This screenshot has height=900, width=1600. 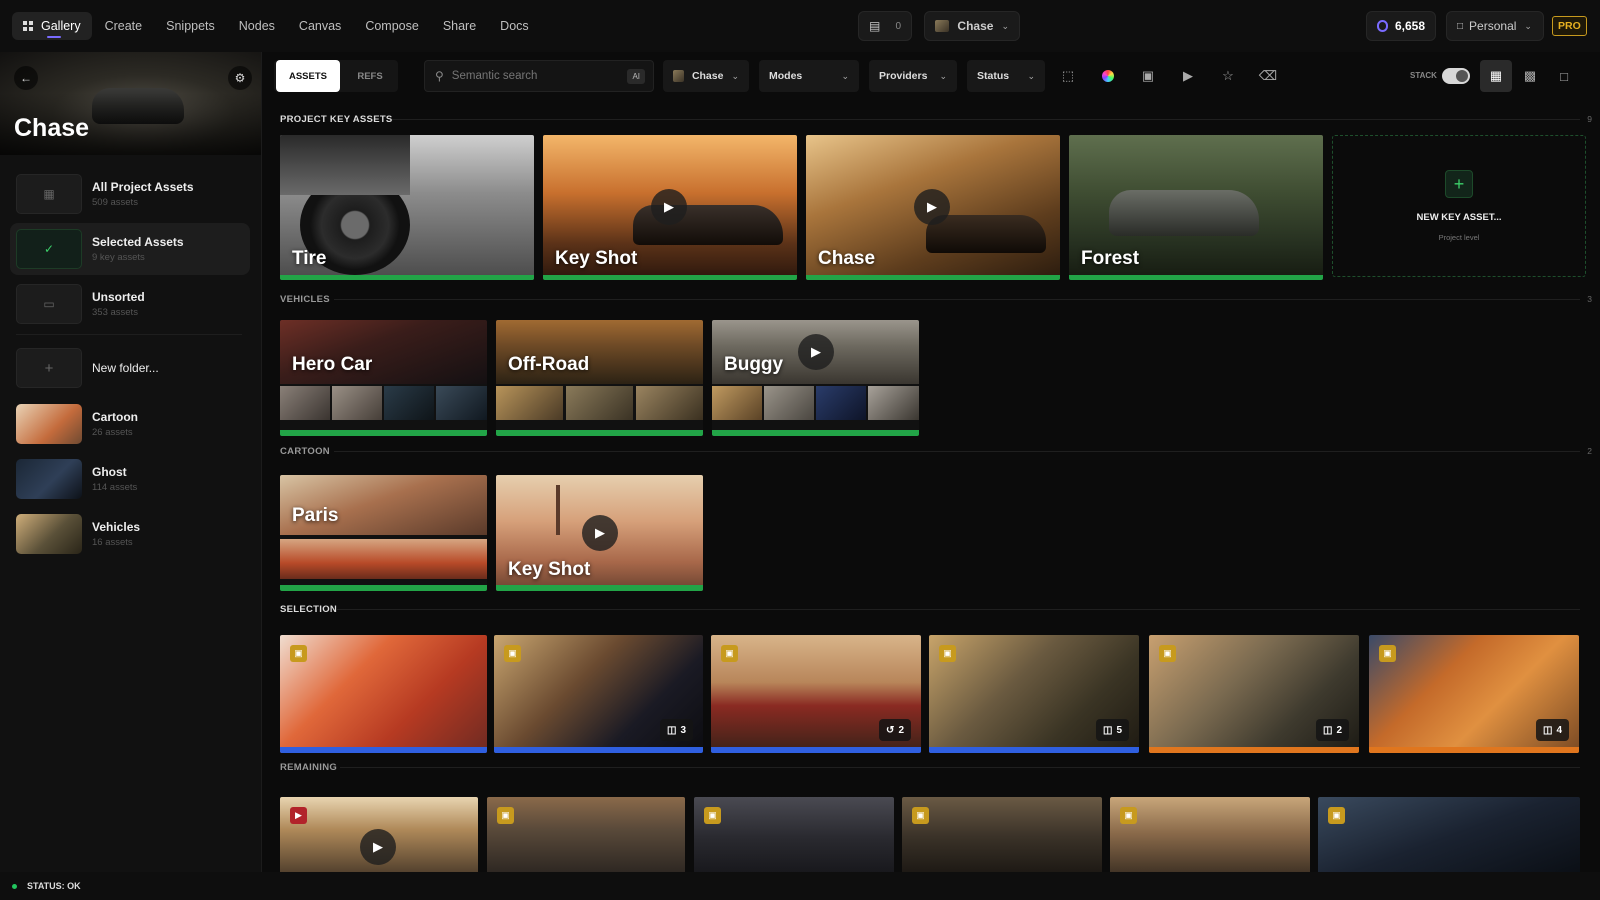 What do you see at coordinates (816, 694) in the screenshot?
I see `asset-card: ▣ ↺ 2` at bounding box center [816, 694].